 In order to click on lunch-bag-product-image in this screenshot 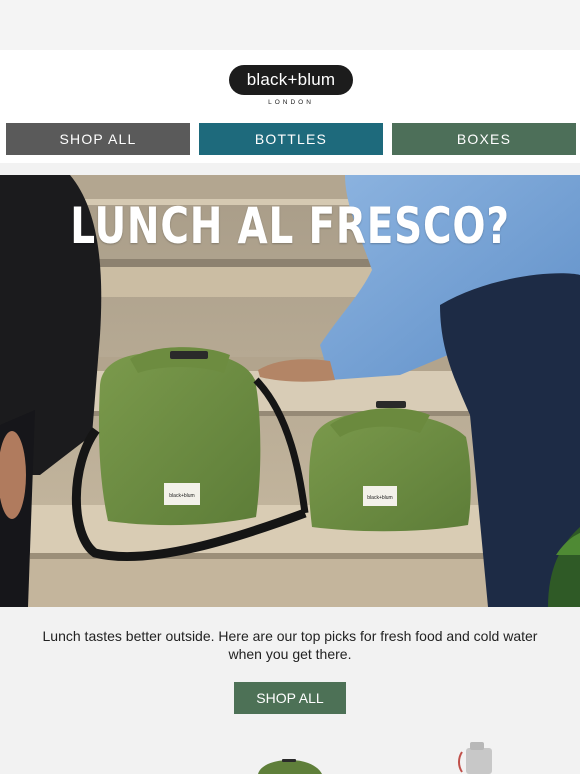, I will do `click(290, 767)`.